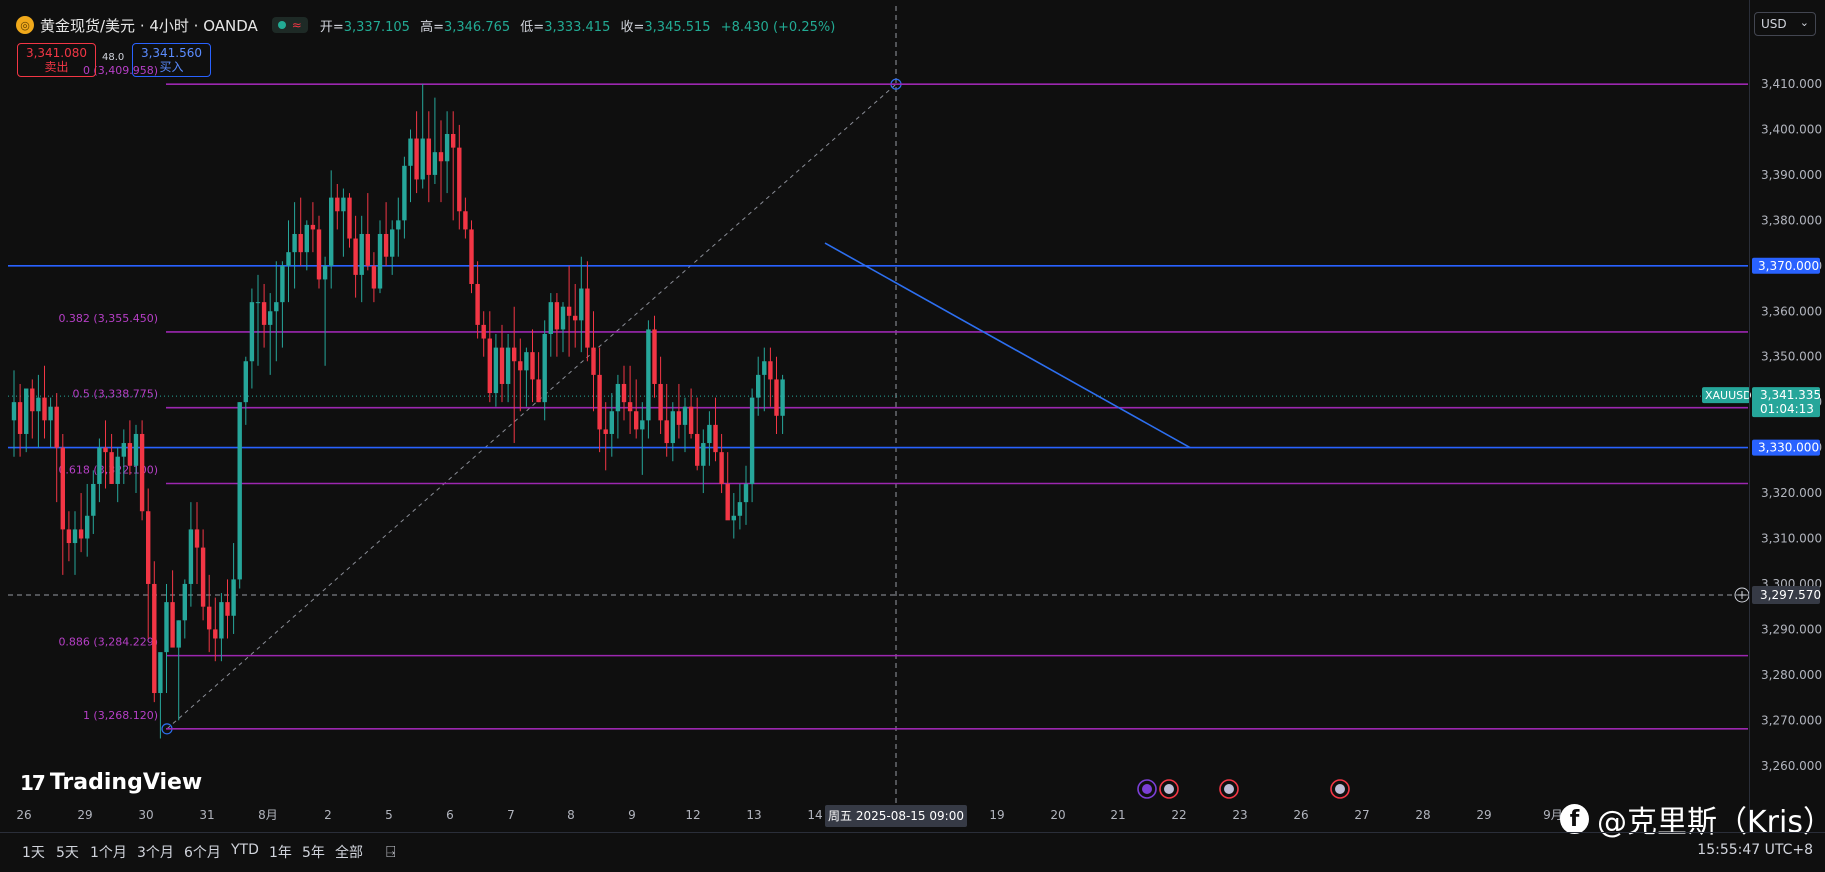 This screenshot has height=872, width=1825. What do you see at coordinates (108, 318) in the screenshot?
I see `fib-level-label: 0.382 (3,355.450)` at bounding box center [108, 318].